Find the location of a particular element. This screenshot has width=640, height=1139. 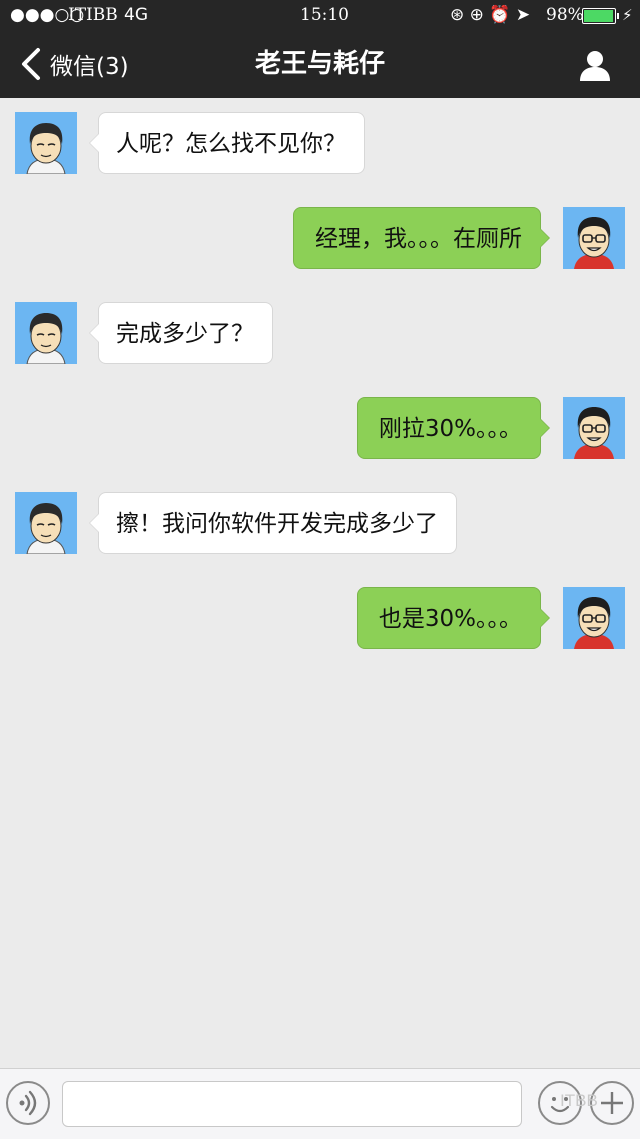

status-bar: ●●●○○ ITIBB 4G 15:10 ⊛ ⊕ ⏰ ➤ 98% ⚡ is located at coordinates (320, 15).